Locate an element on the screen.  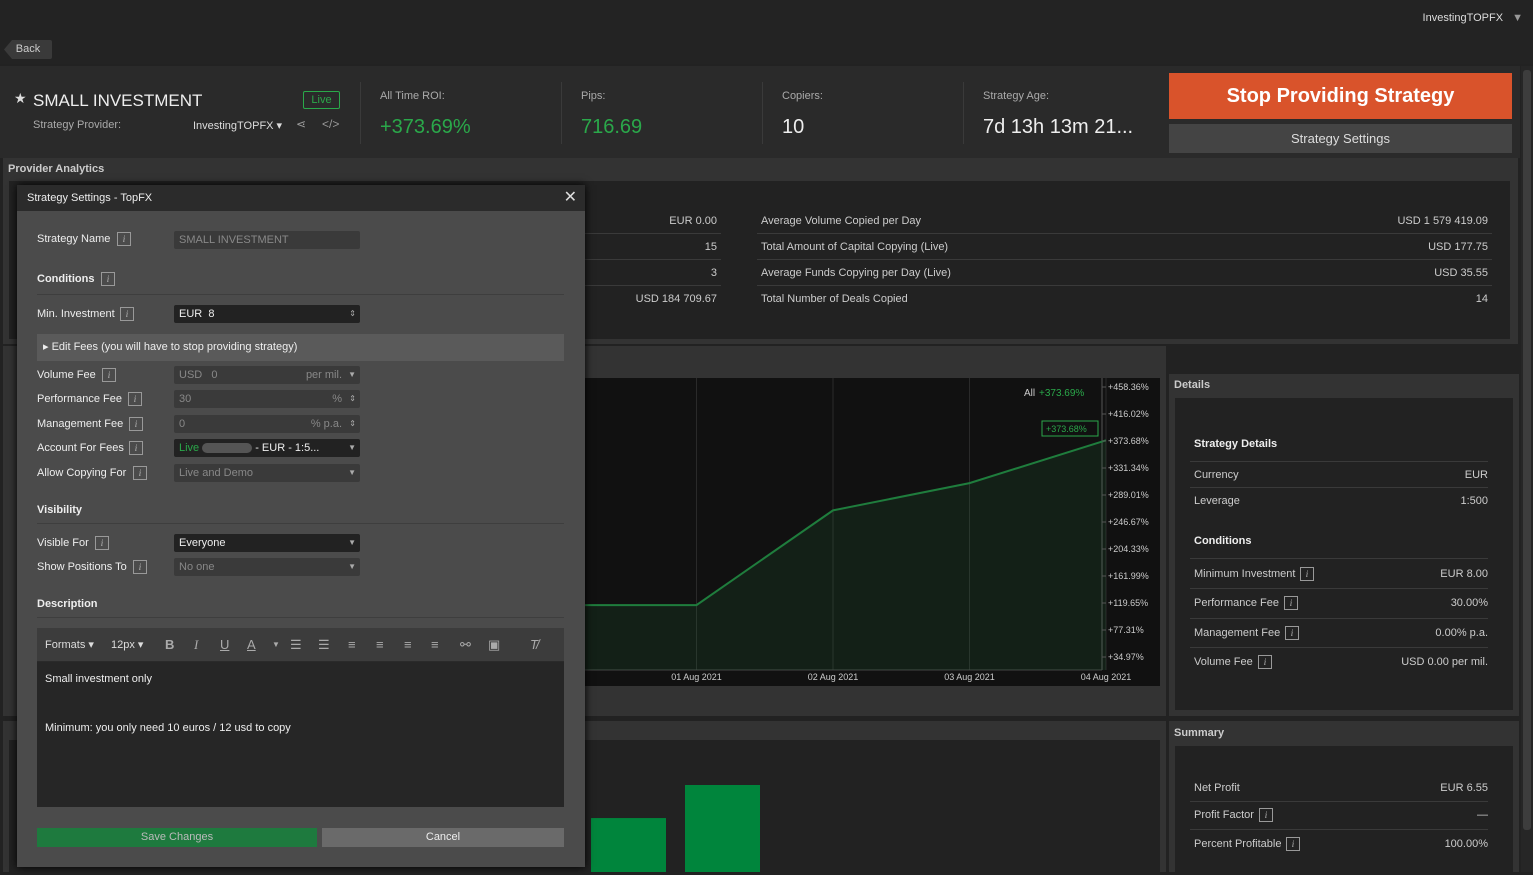
volume-fee-input: USD 0 per mil. ▼ is located at coordinates (267, 375).